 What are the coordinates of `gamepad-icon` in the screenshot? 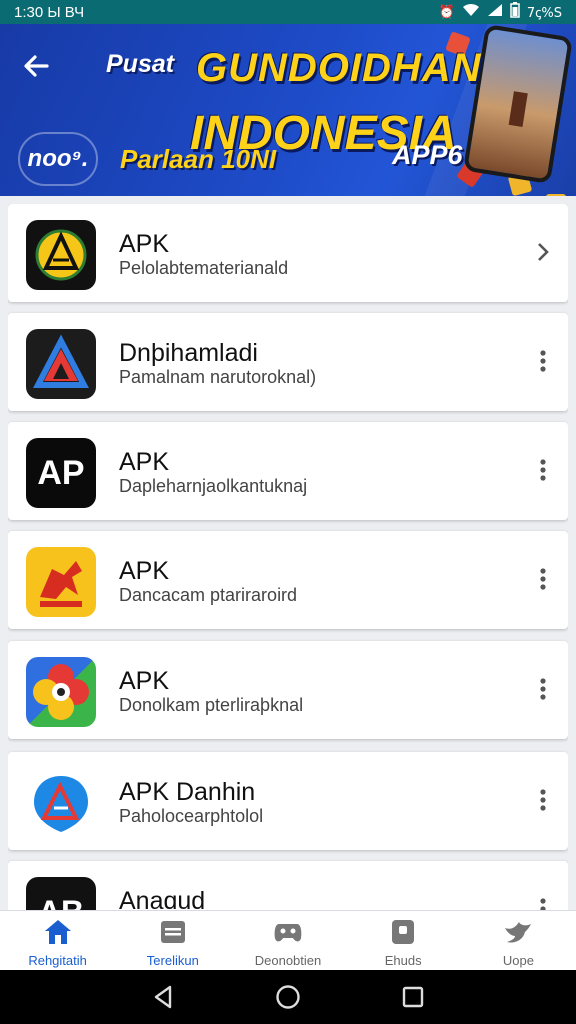 It's located at (288, 932).